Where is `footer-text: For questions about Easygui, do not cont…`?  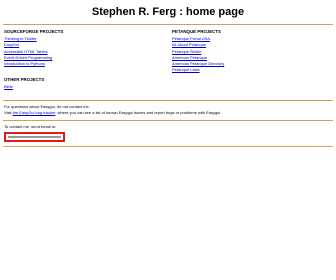 footer-text: For questions about Easygui, do not cont… is located at coordinates (167, 110).